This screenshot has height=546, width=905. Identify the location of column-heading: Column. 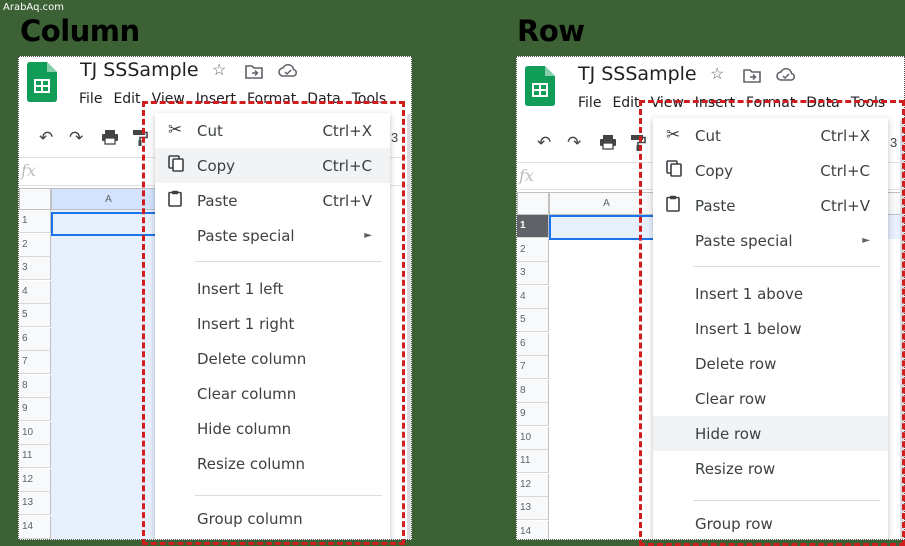
(80, 31).